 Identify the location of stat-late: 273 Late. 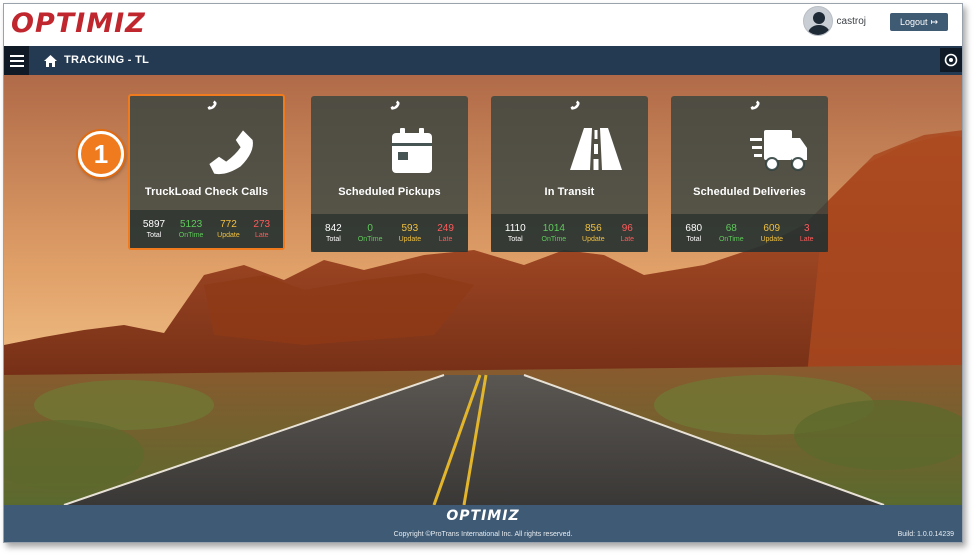
(261, 229).